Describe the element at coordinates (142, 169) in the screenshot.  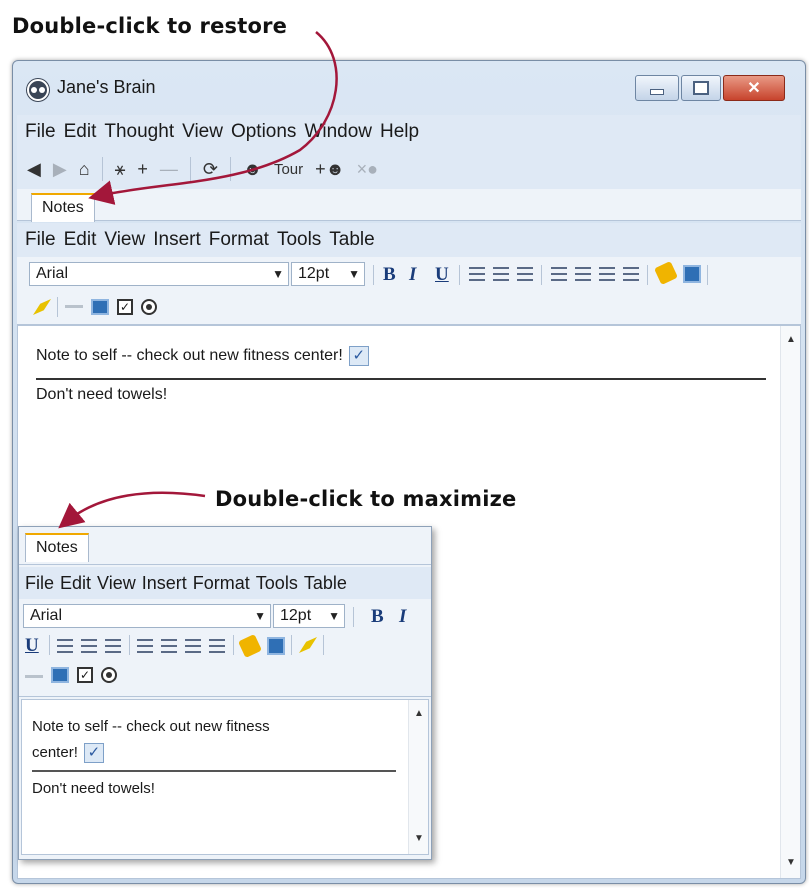
I see `plus-icon: +` at that location.